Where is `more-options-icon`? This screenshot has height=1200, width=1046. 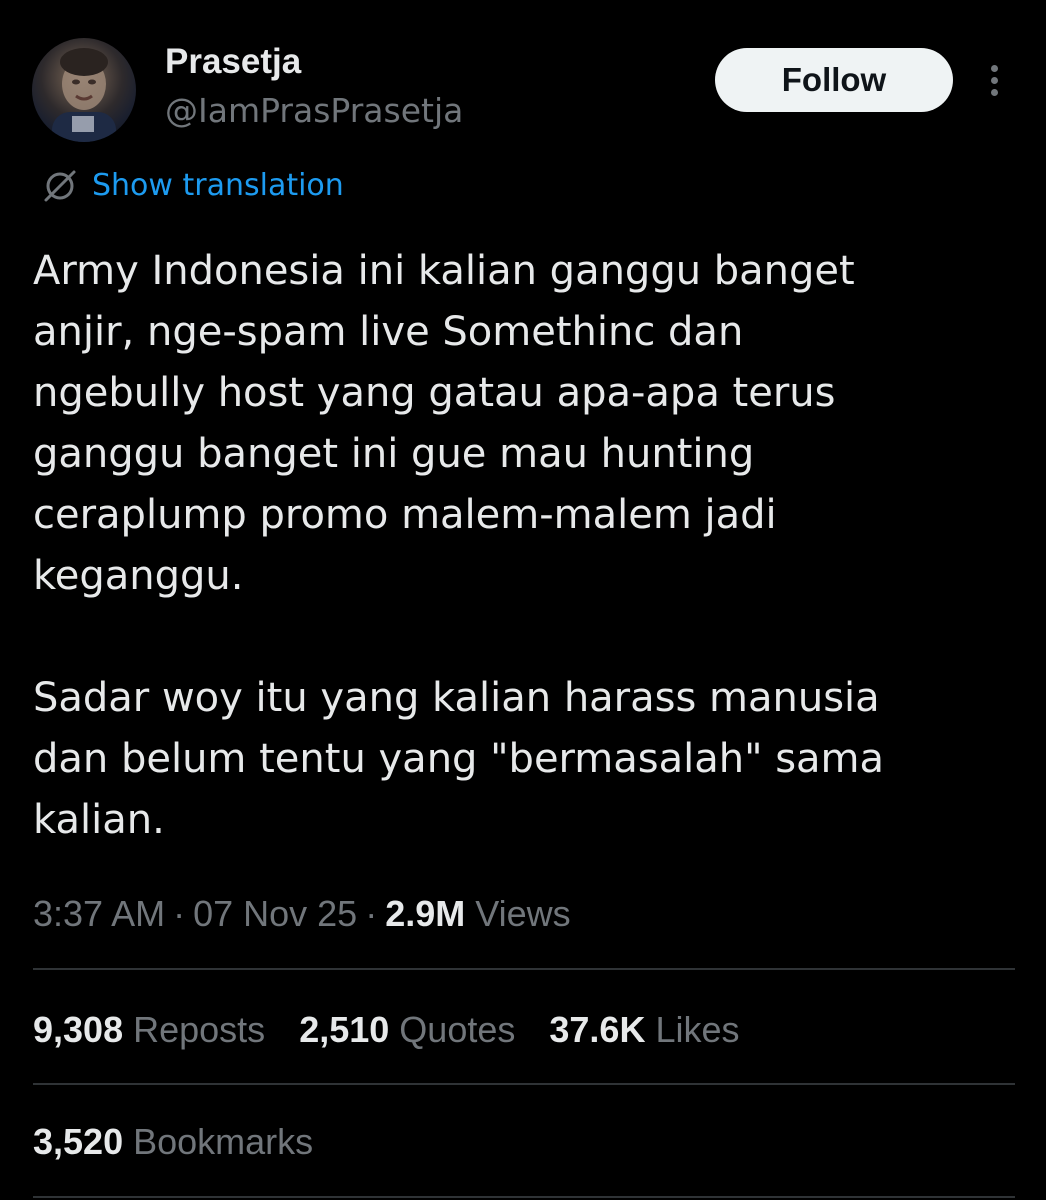 more-options-icon is located at coordinates (995, 80).